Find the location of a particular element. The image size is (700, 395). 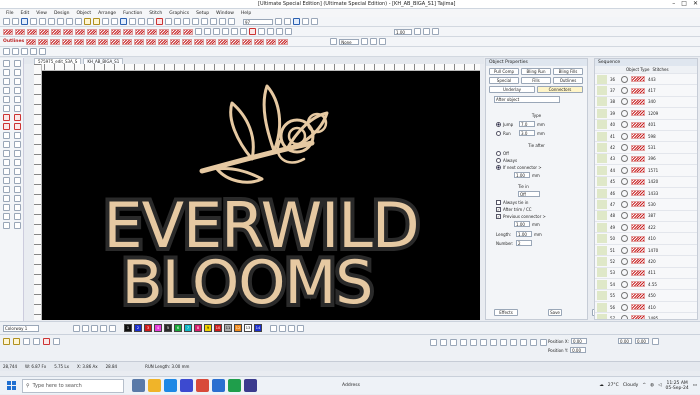

mail-icon is located at coordinates (202, 385).